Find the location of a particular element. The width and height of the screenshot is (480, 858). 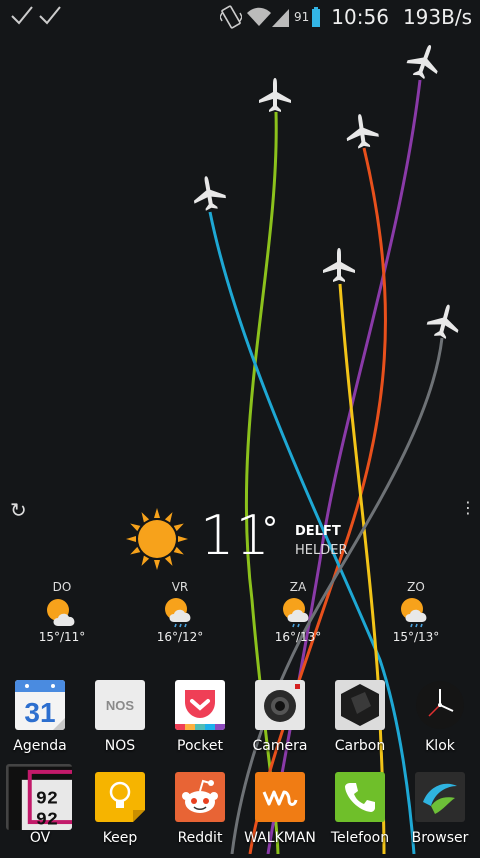

forecast-temps: 15°/11° is located at coordinates (62, 637).